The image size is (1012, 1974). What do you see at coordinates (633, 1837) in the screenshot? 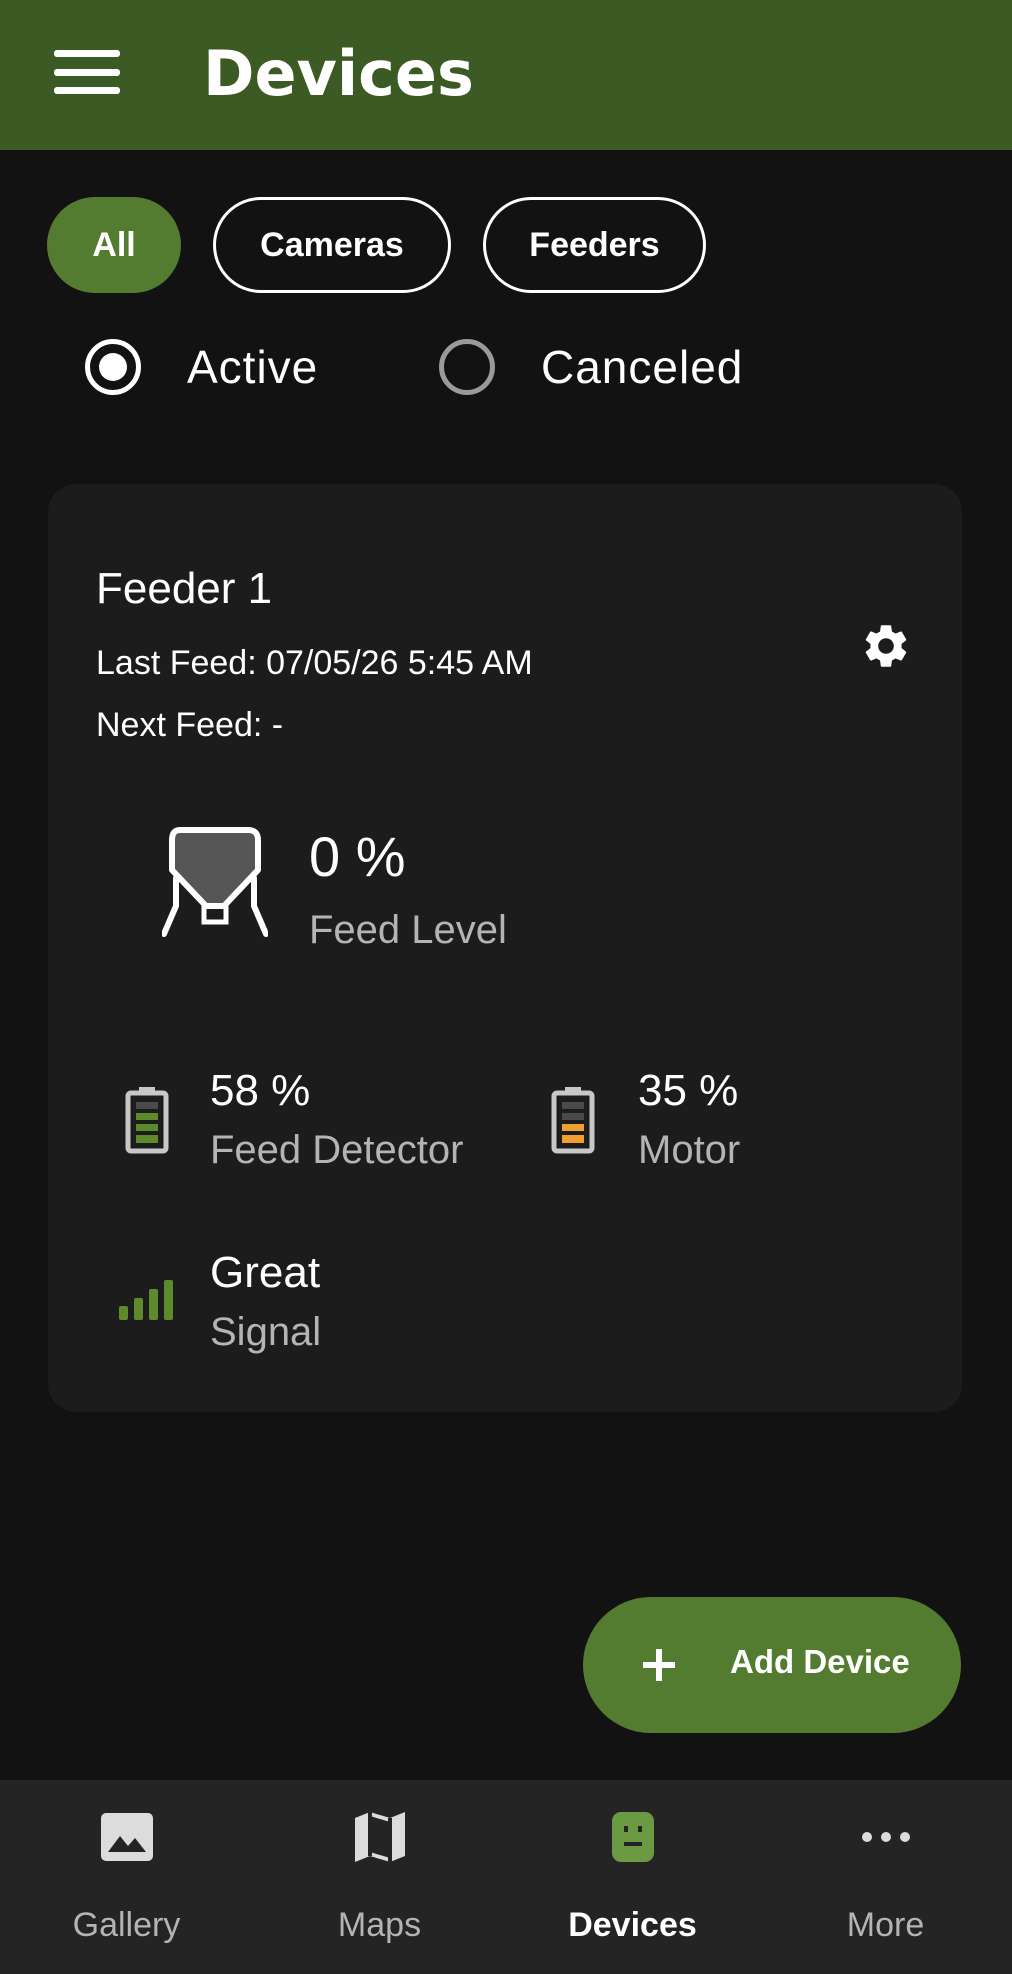
I see `device-icon` at bounding box center [633, 1837].